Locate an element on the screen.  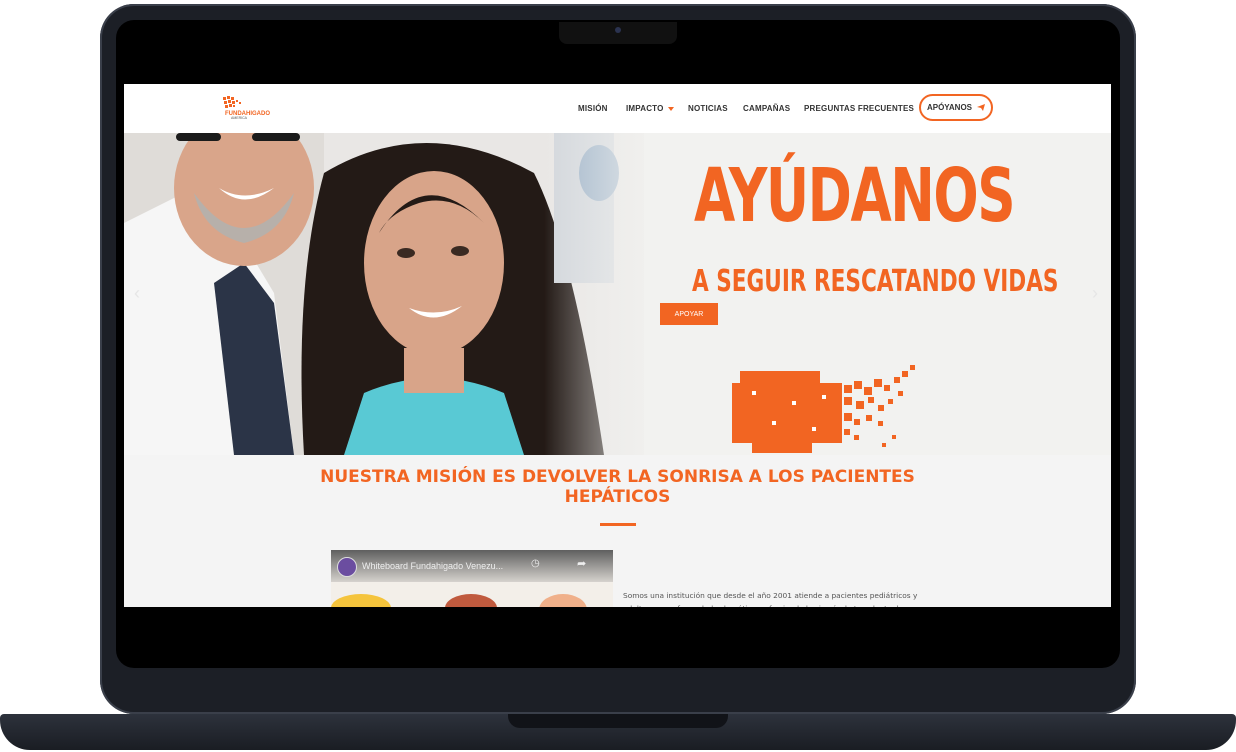
nav-noticias: NOTICIAS is located at coordinates (708, 108).